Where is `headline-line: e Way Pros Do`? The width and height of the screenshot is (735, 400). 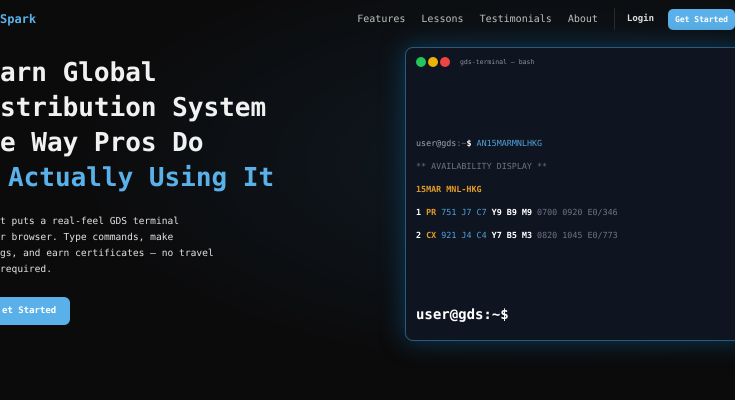
headline-line: e Way Pros Do is located at coordinates (102, 143).